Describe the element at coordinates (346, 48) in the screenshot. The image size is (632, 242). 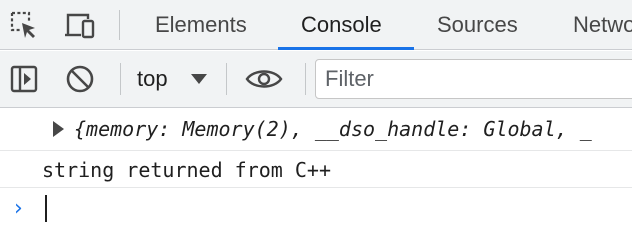
I see `active-tab-indicator` at that location.